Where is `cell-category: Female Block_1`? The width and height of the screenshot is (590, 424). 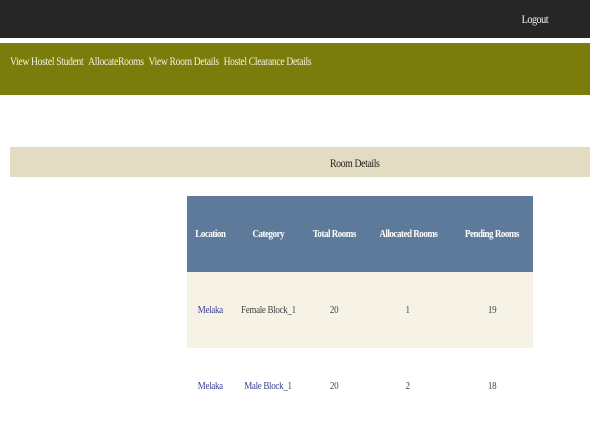
cell-category: Female Block_1 is located at coordinates (268, 310).